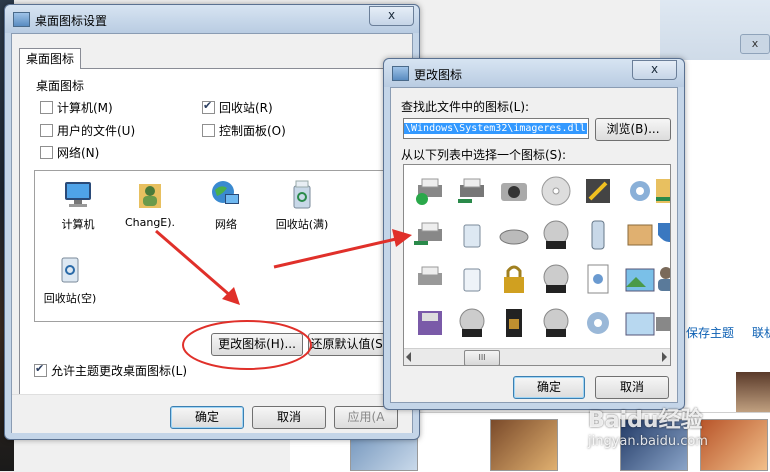 This screenshot has height=472, width=770. I want to click on cd-rom-icon, so click(556, 279).